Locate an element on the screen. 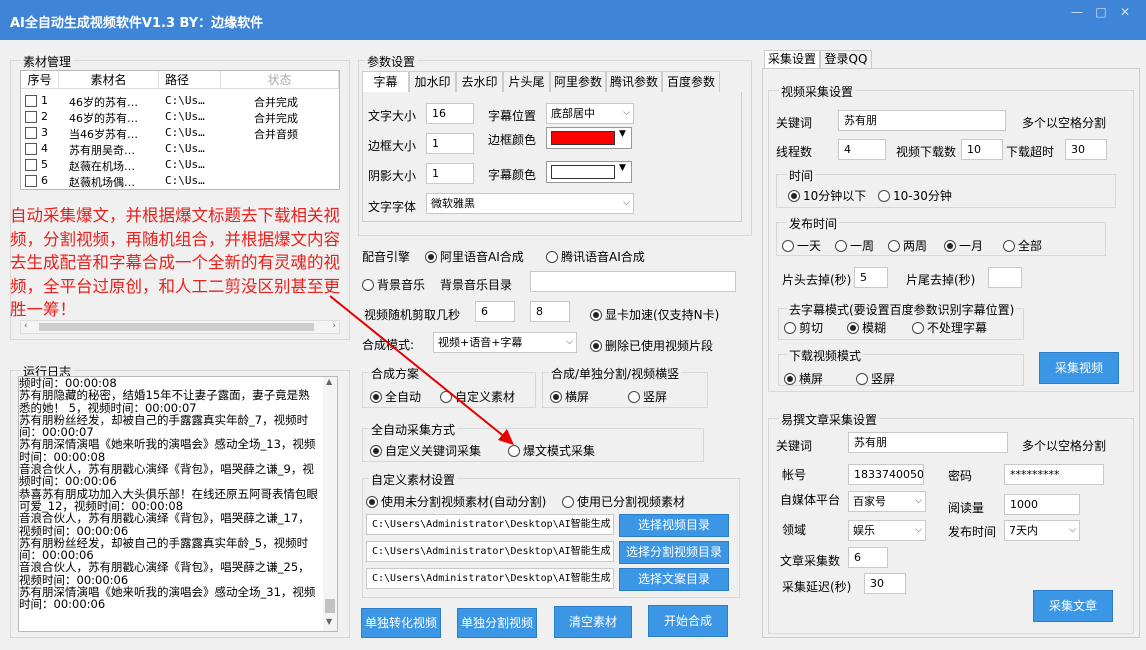 The image size is (1146, 650). orient-horizontal-radio: 横屏 is located at coordinates (569, 396).